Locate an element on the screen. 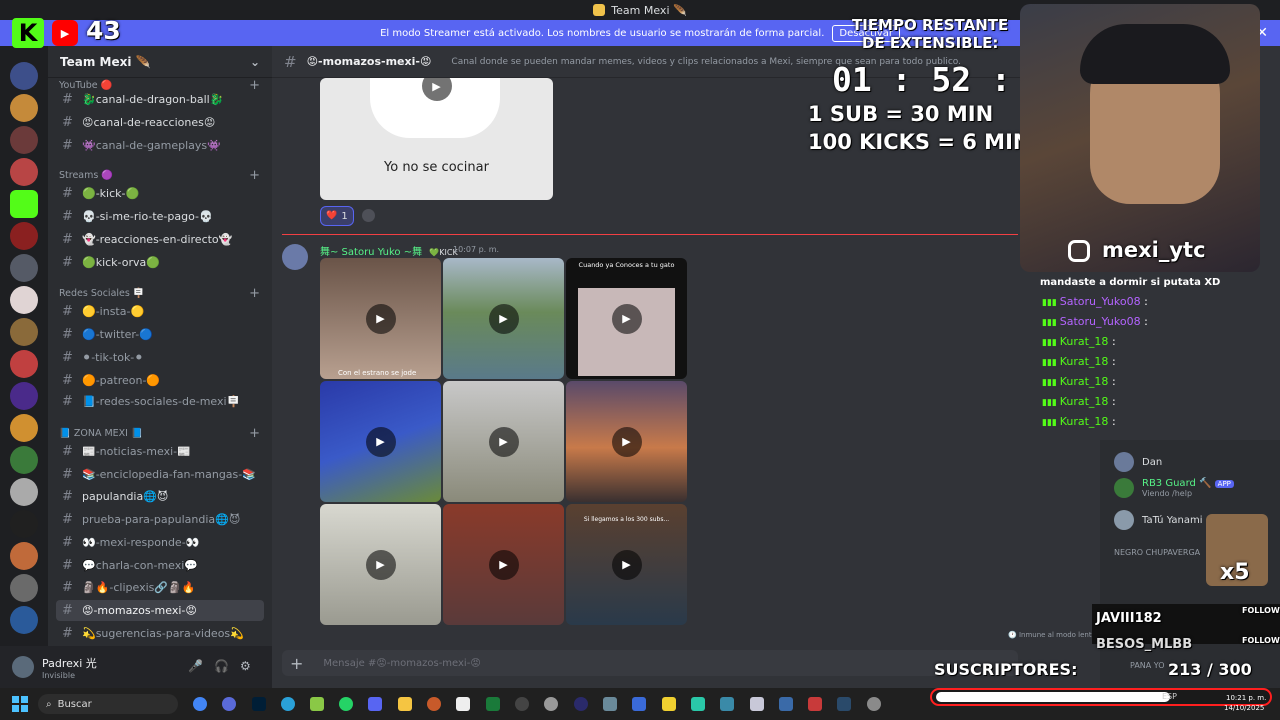  media-attachment: Si llegamos a los 300 subs... ▶ is located at coordinates (626, 564).